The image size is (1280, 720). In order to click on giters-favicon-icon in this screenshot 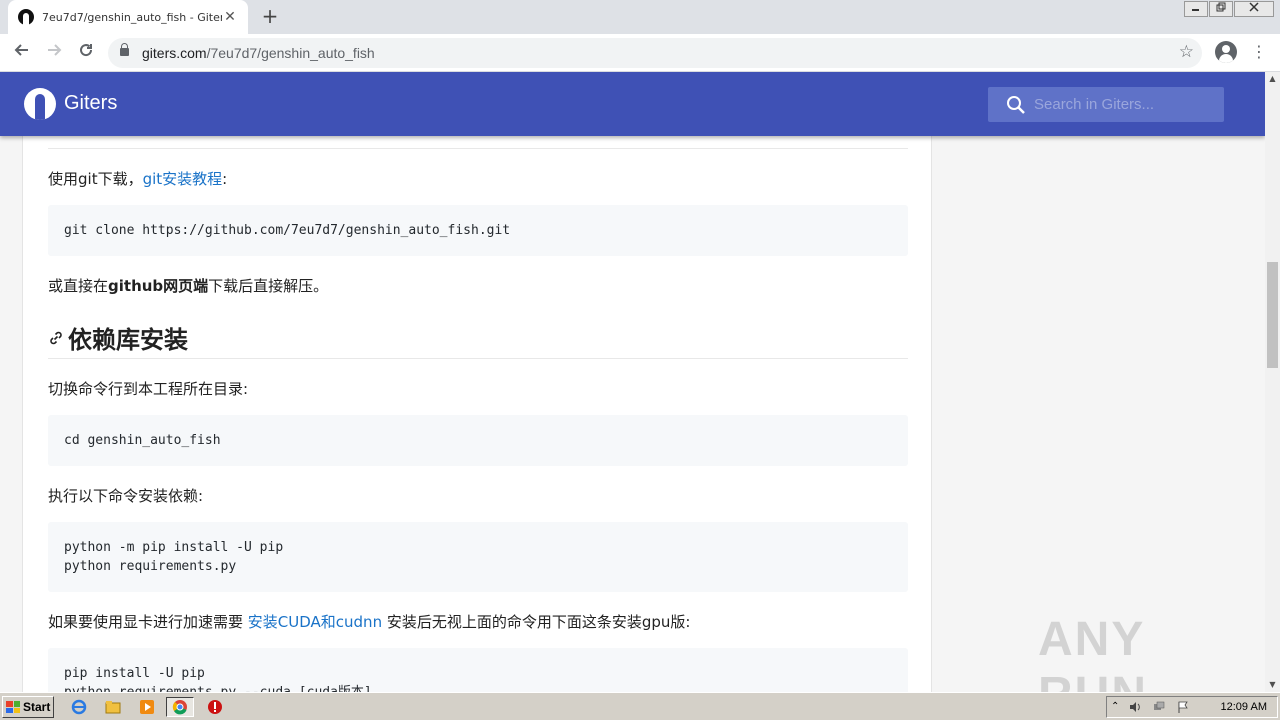, I will do `click(26, 17)`.